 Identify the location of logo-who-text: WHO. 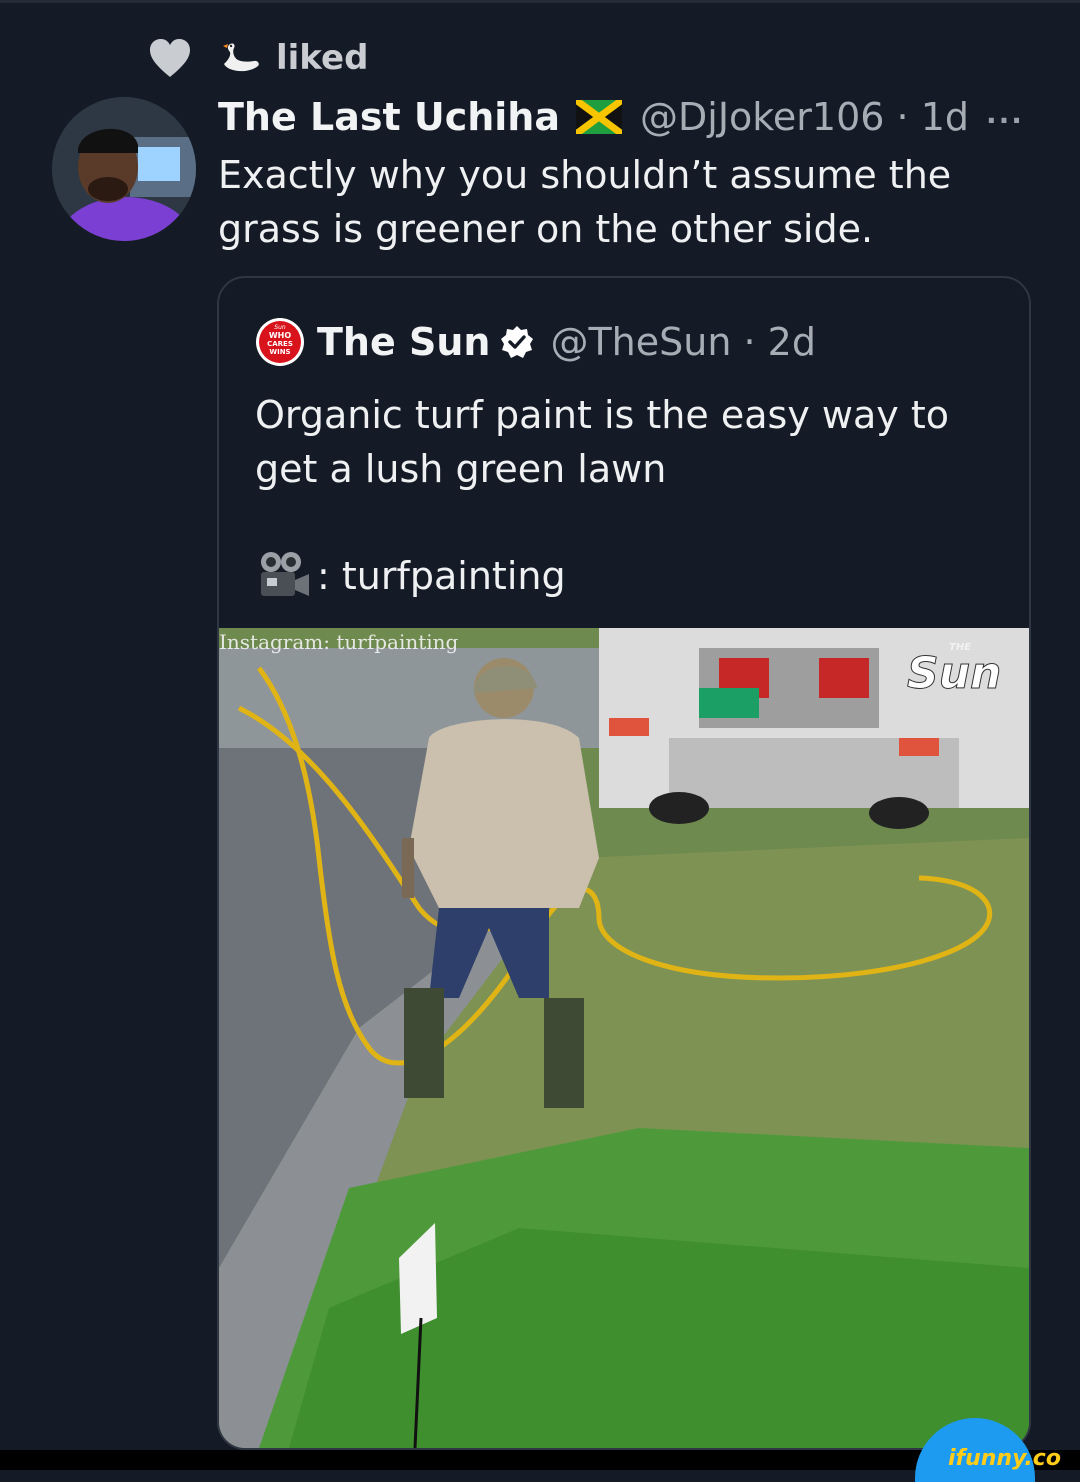
(280, 335).